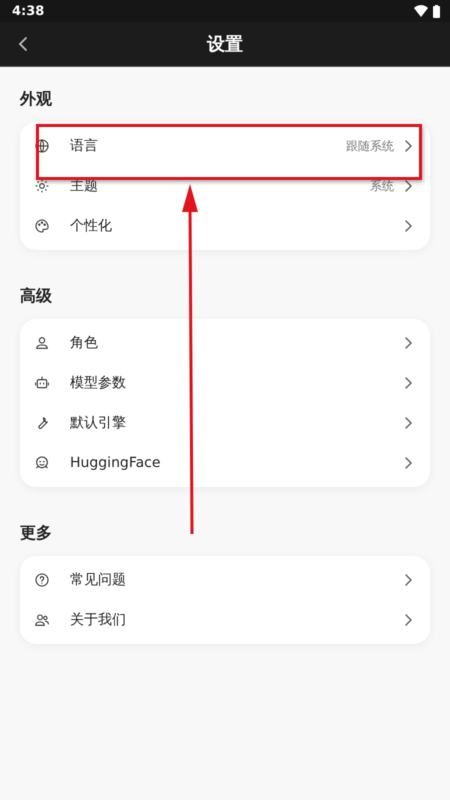 Image resolution: width=450 pixels, height=800 pixels. What do you see at coordinates (36, 99) in the screenshot?
I see `section-title: 外观` at bounding box center [36, 99].